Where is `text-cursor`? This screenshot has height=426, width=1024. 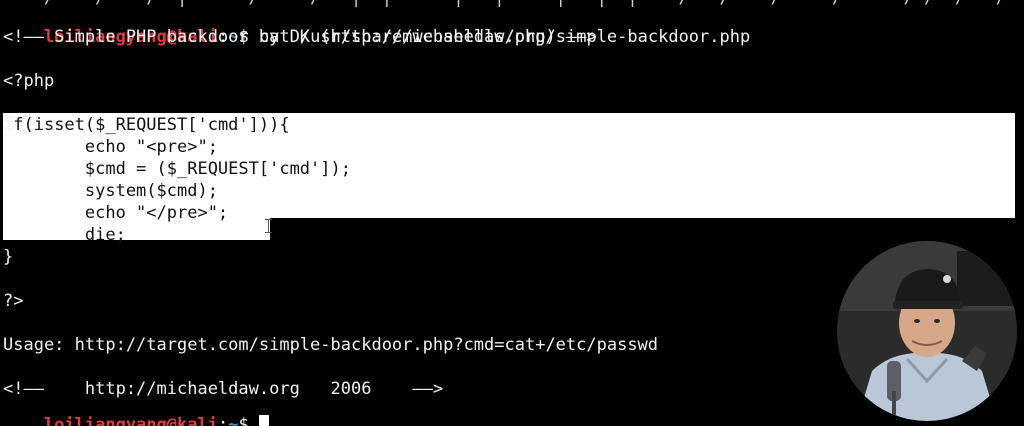 text-cursor is located at coordinates (263, 420).